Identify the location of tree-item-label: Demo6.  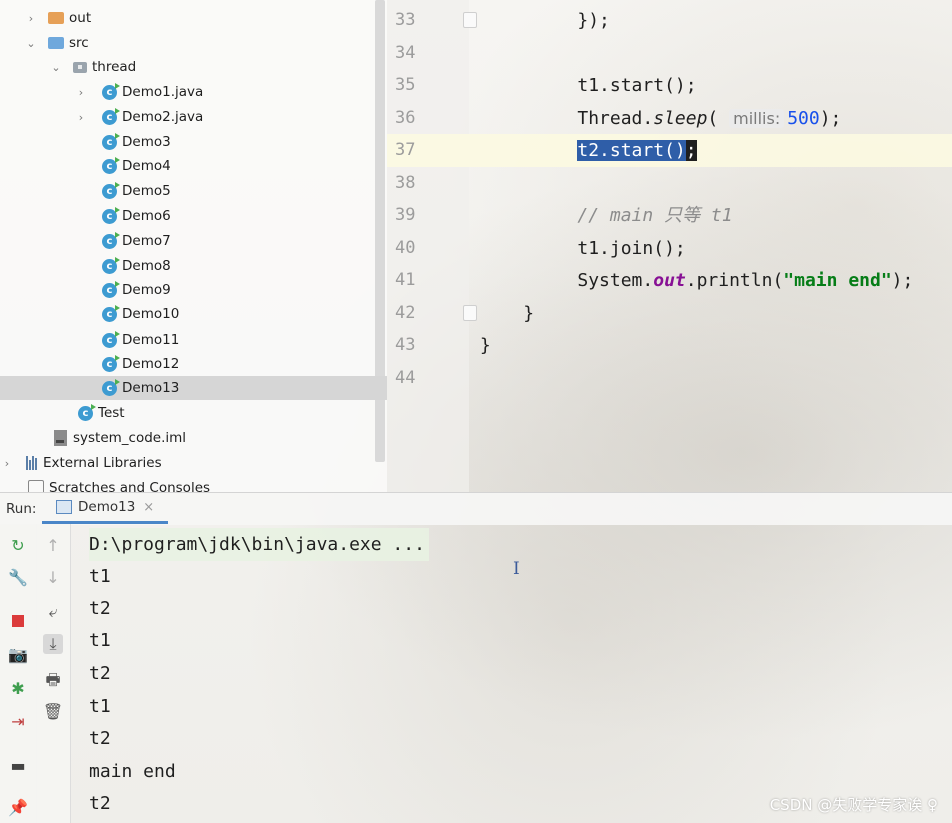
(146, 216).